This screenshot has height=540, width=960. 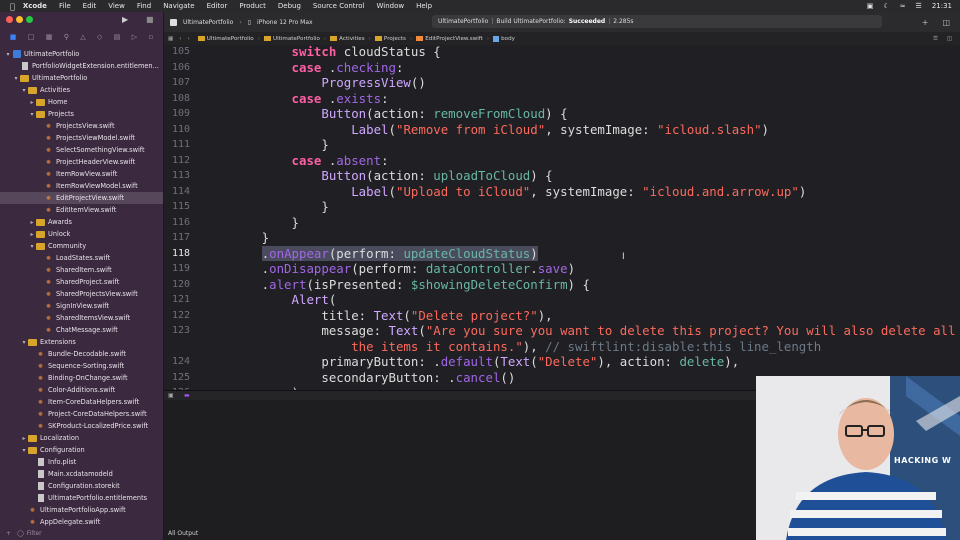 What do you see at coordinates (252, 6) in the screenshot?
I see `menu-item-product: Product` at bounding box center [252, 6].